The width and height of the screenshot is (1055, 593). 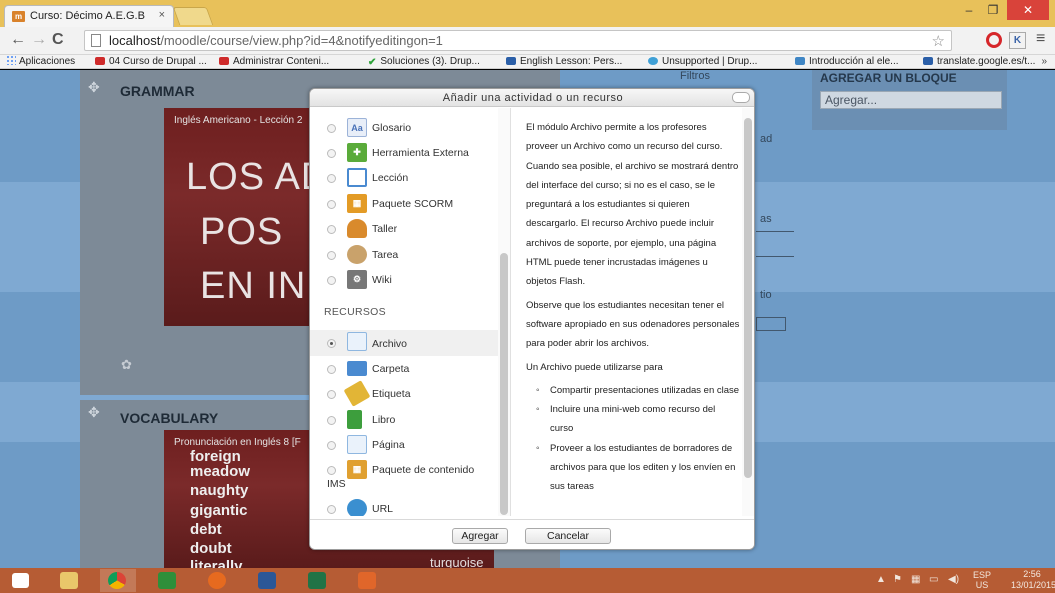 What do you see at coordinates (318, 580) in the screenshot?
I see `taskbar-excel` at bounding box center [318, 580].